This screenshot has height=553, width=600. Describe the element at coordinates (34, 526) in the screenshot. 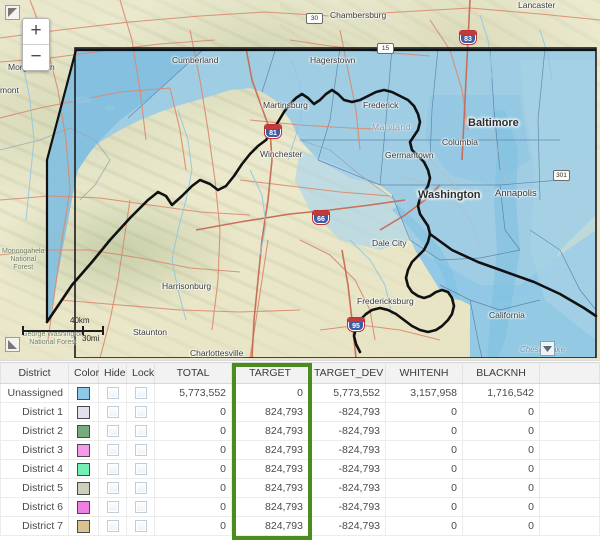

I see `cell-district: District 7` at that location.